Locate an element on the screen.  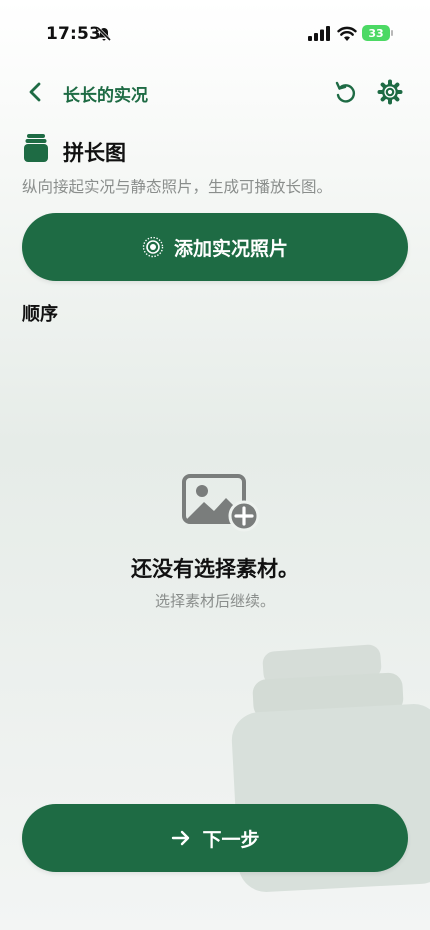
section-subtitle: 纵向接起实况与静态照片，生成可播放长图。 is located at coordinates (177, 187).